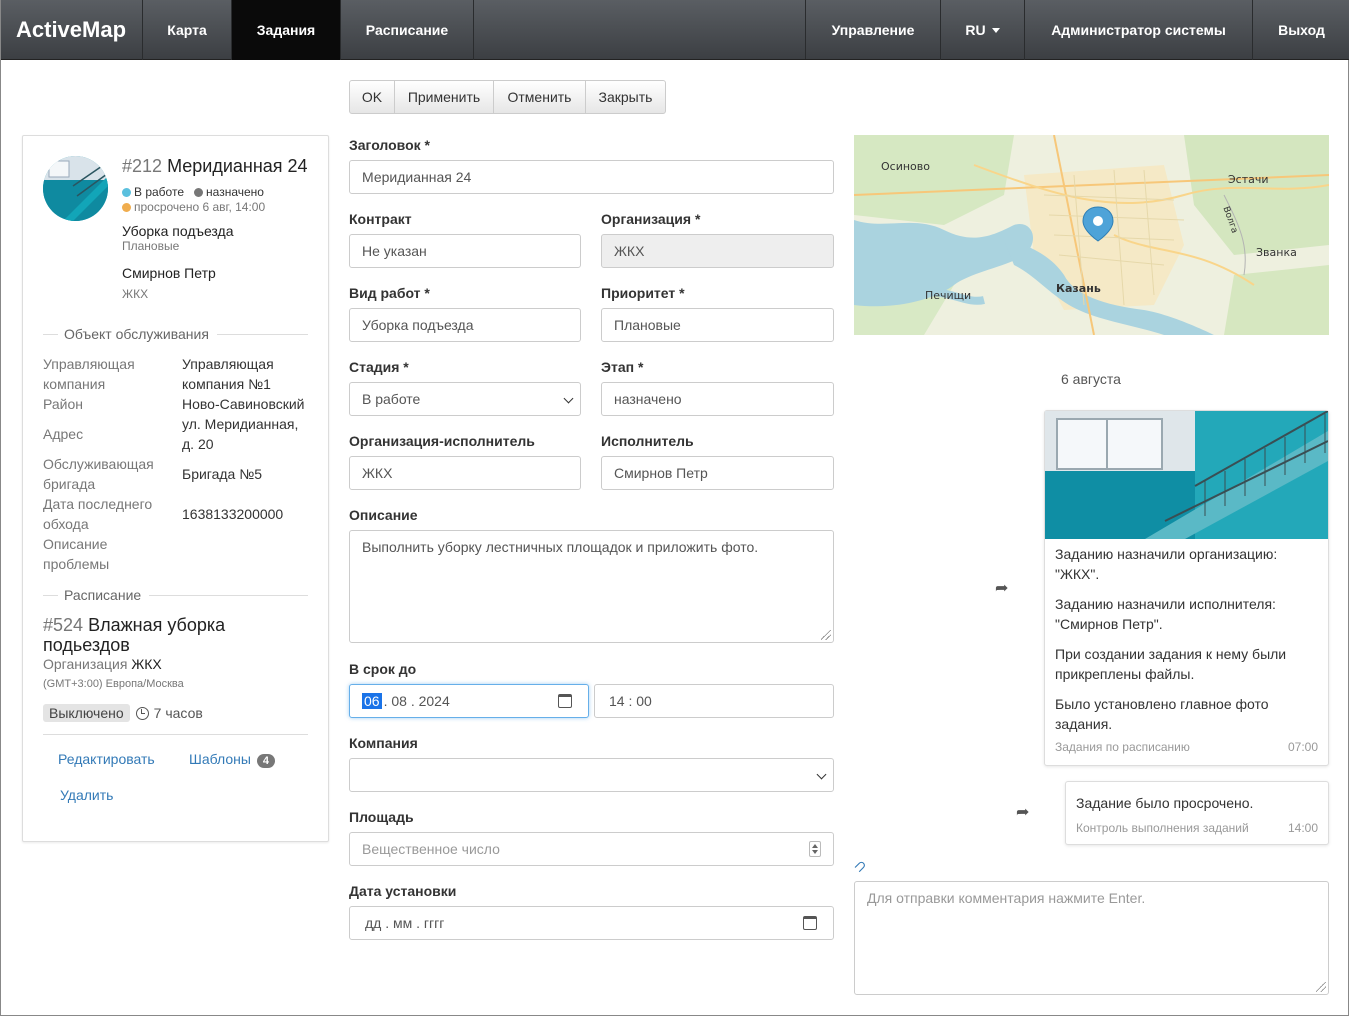 This screenshot has height=1016, width=1349. What do you see at coordinates (651, 219) in the screenshot?
I see `organization-label: Организация *` at bounding box center [651, 219].